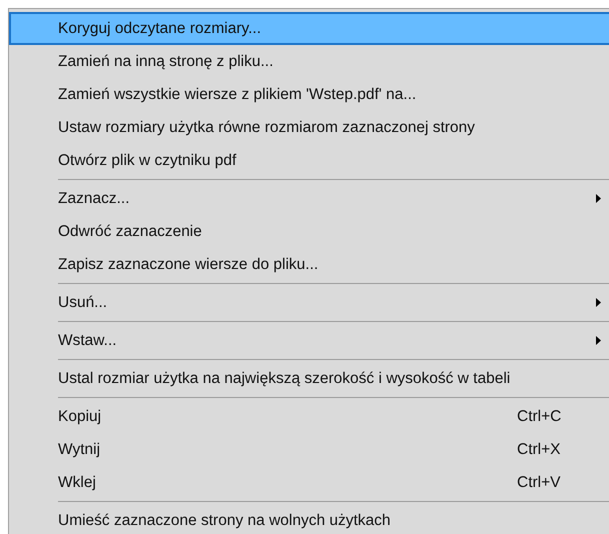 The image size is (609, 534). I want to click on menu-item: Ustal rozmiar użytka na największą szerokość i wysokość w tabeli, so click(309, 378).